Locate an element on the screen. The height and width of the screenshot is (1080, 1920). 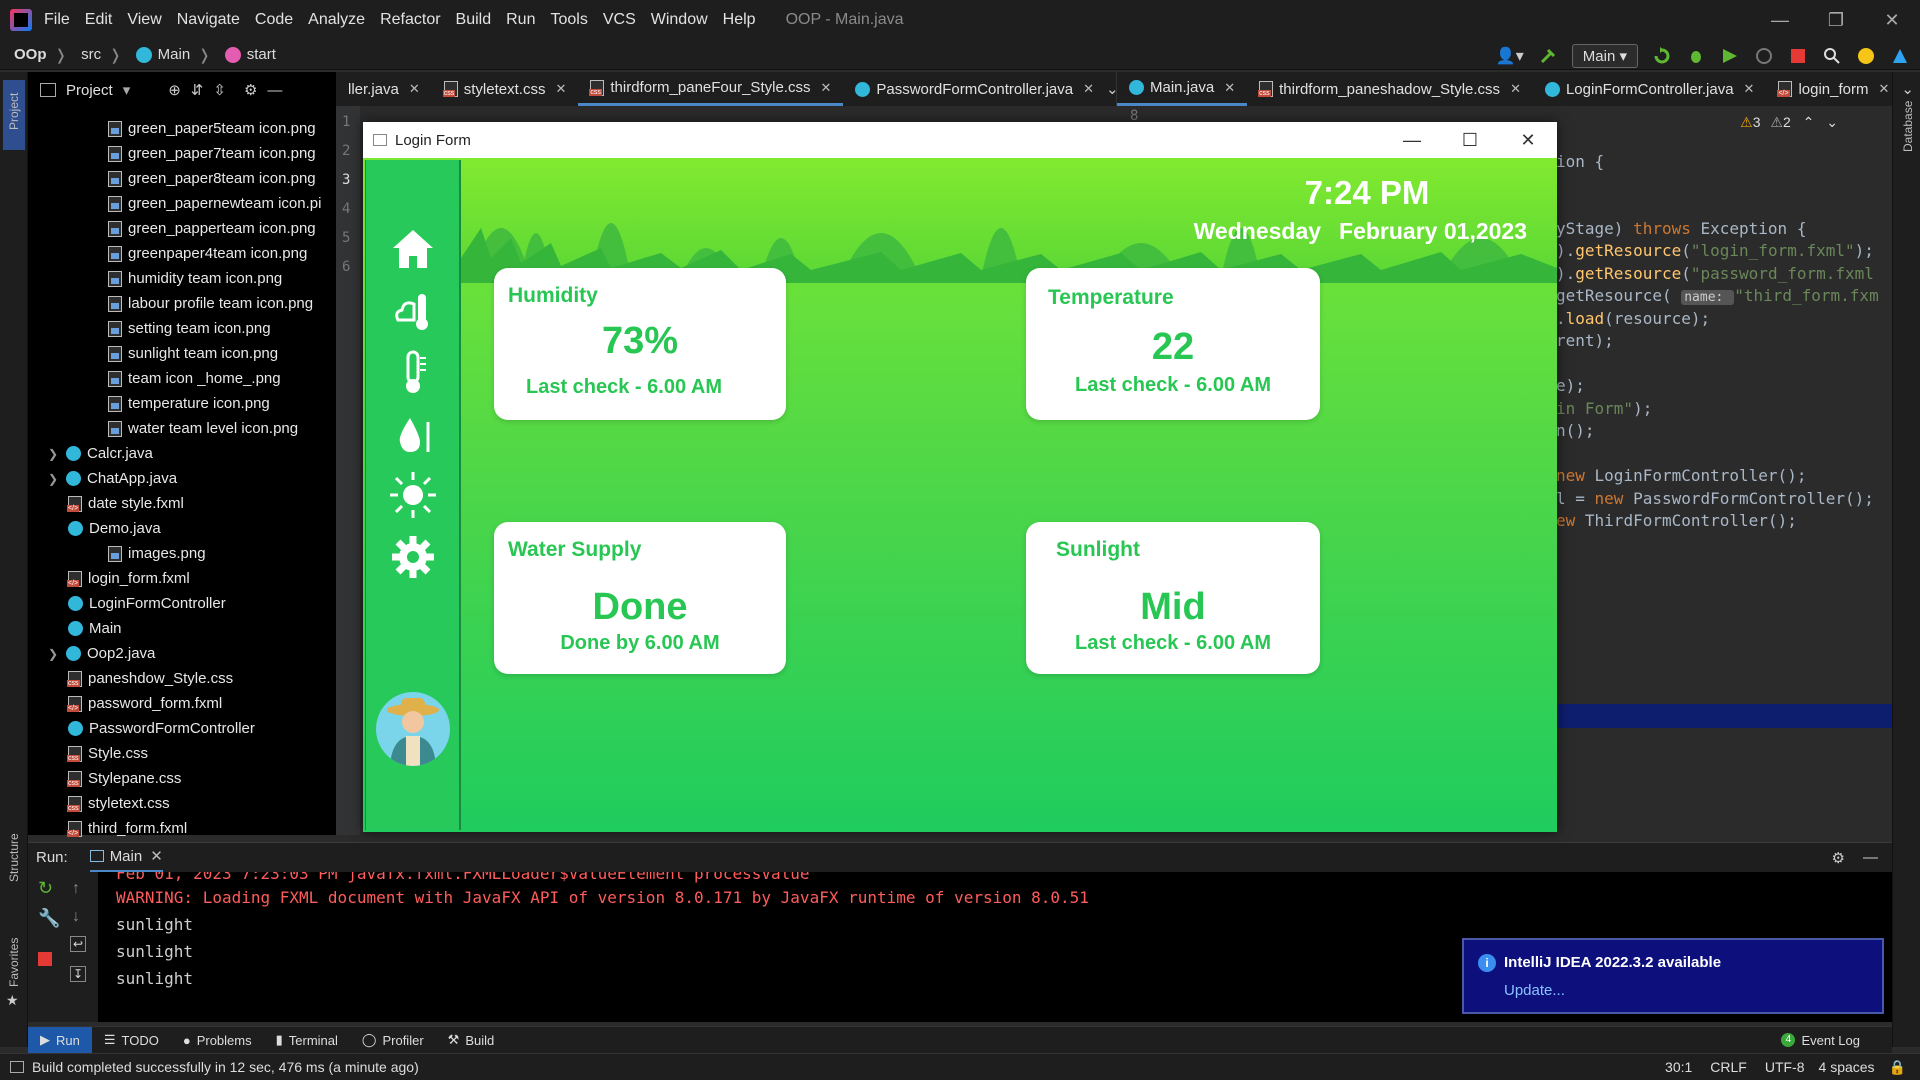
project-tree-item: green_paper7team icon.png is located at coordinates (182, 153).